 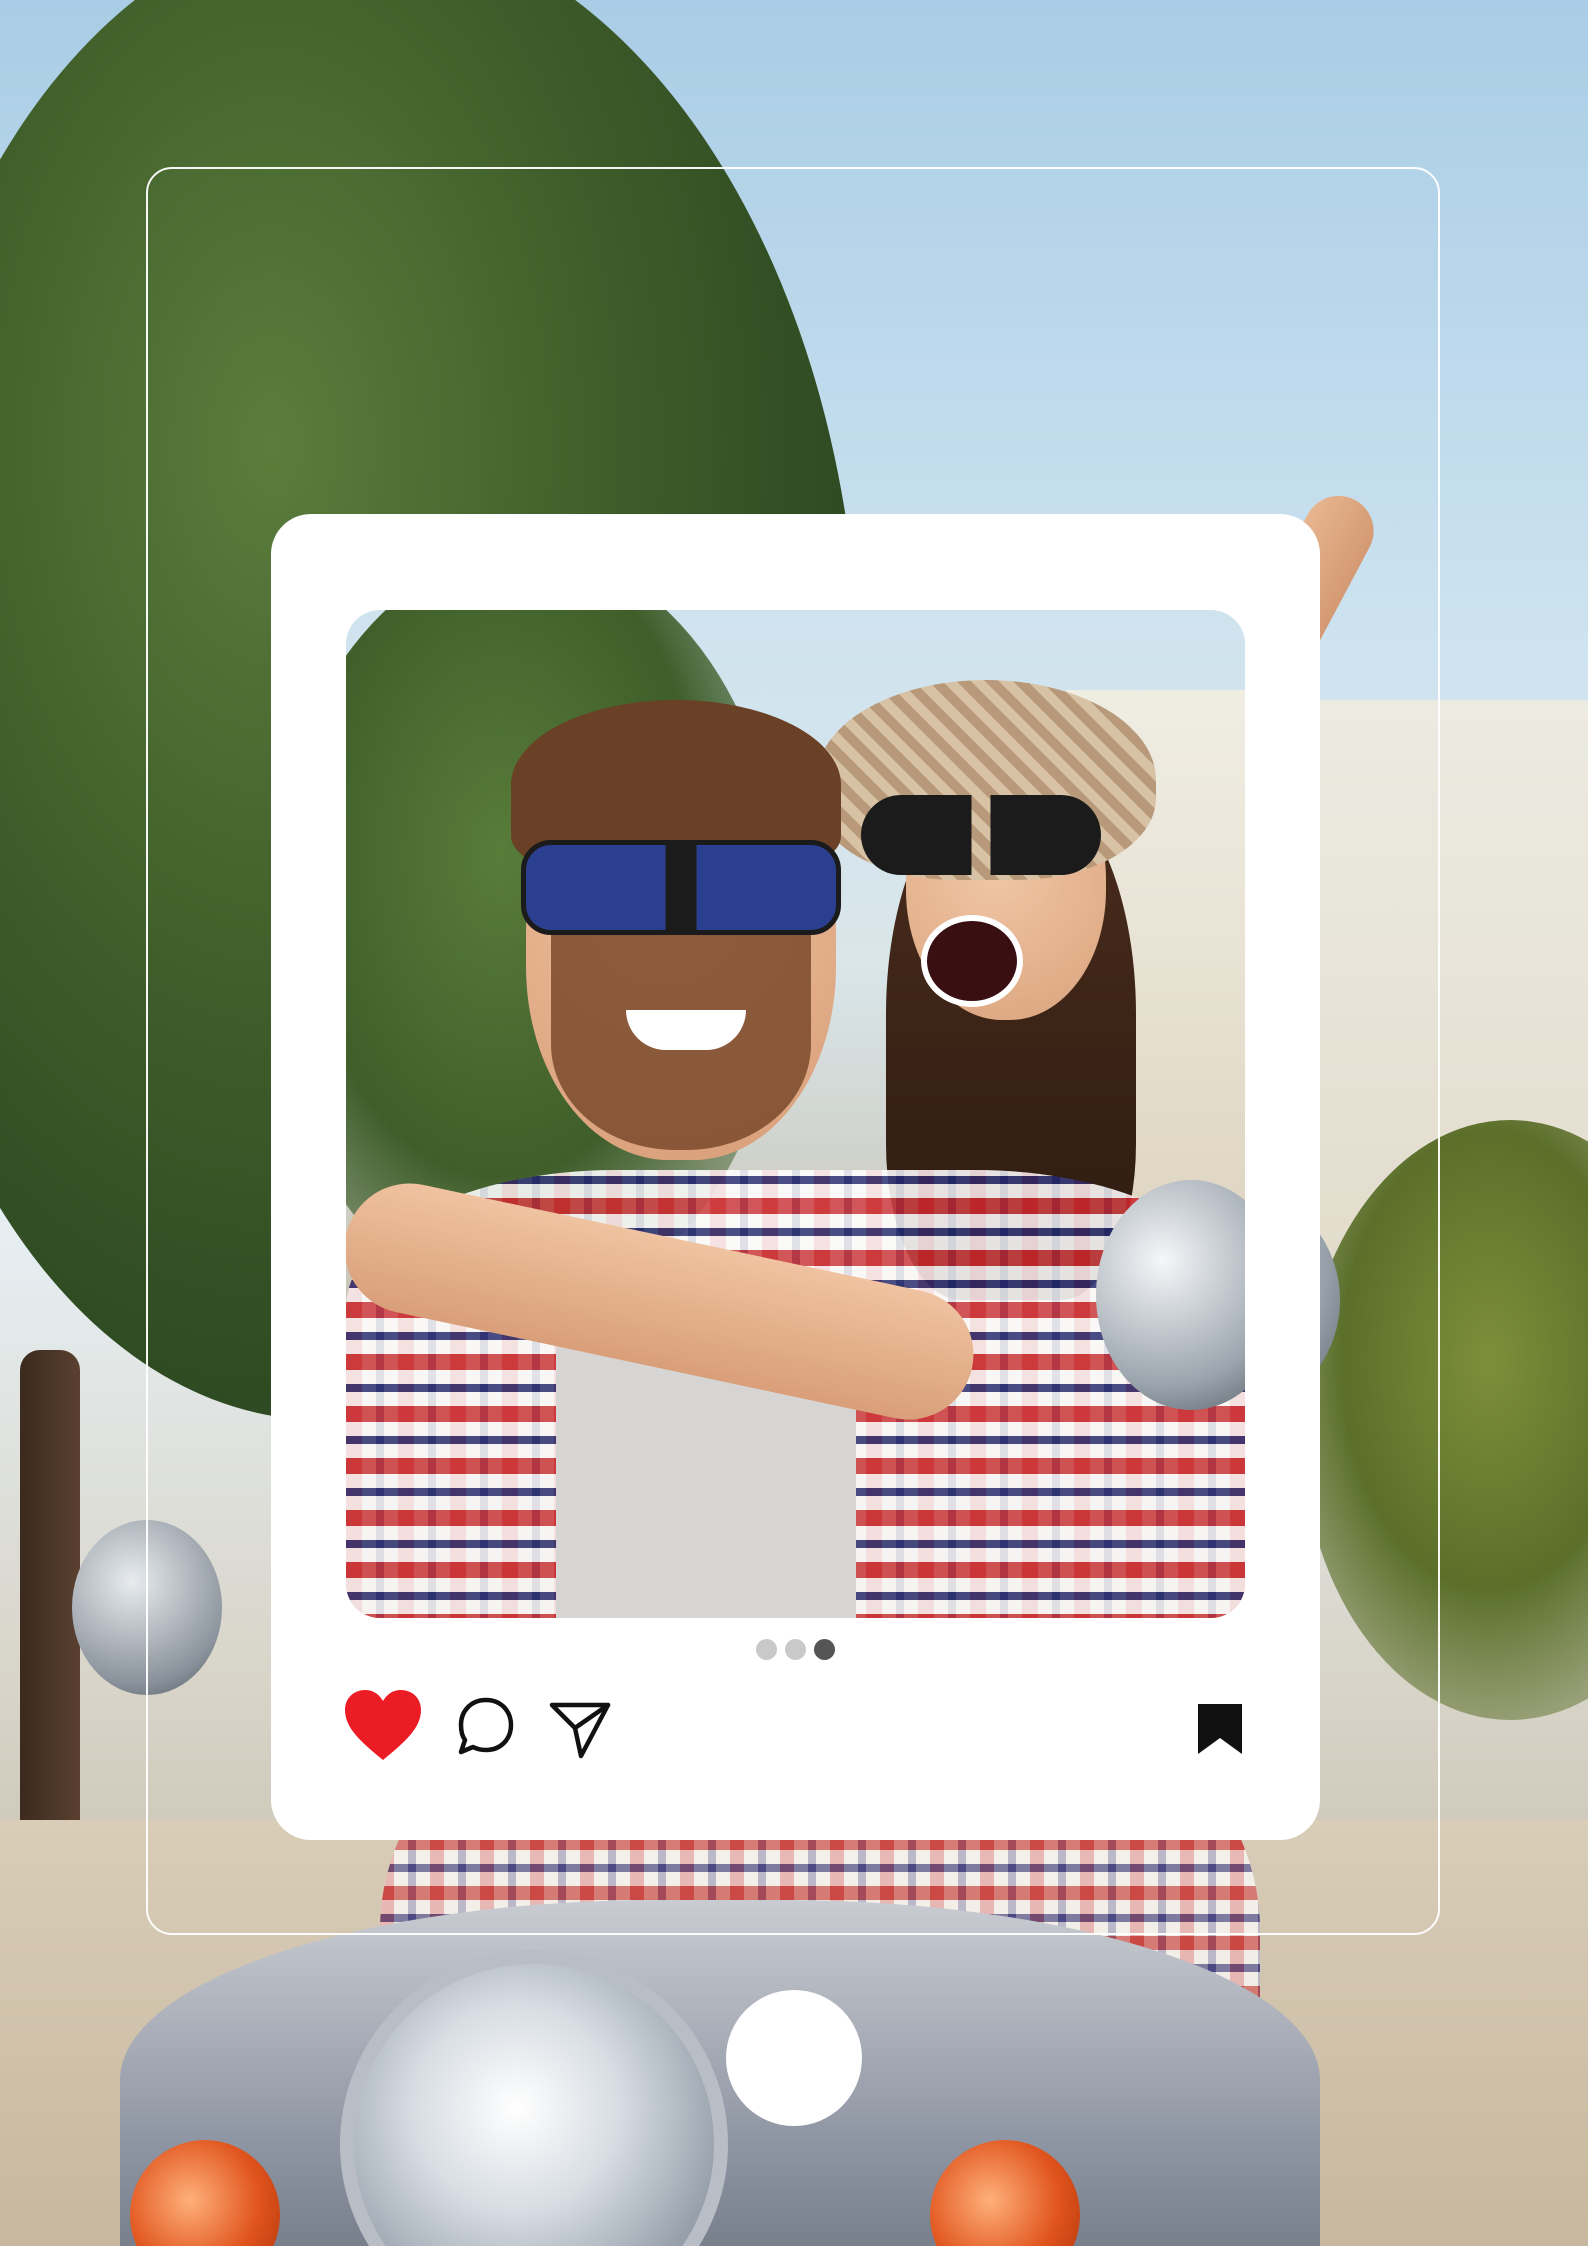 I want to click on bookmark-icon, so click(x=1220, y=1729).